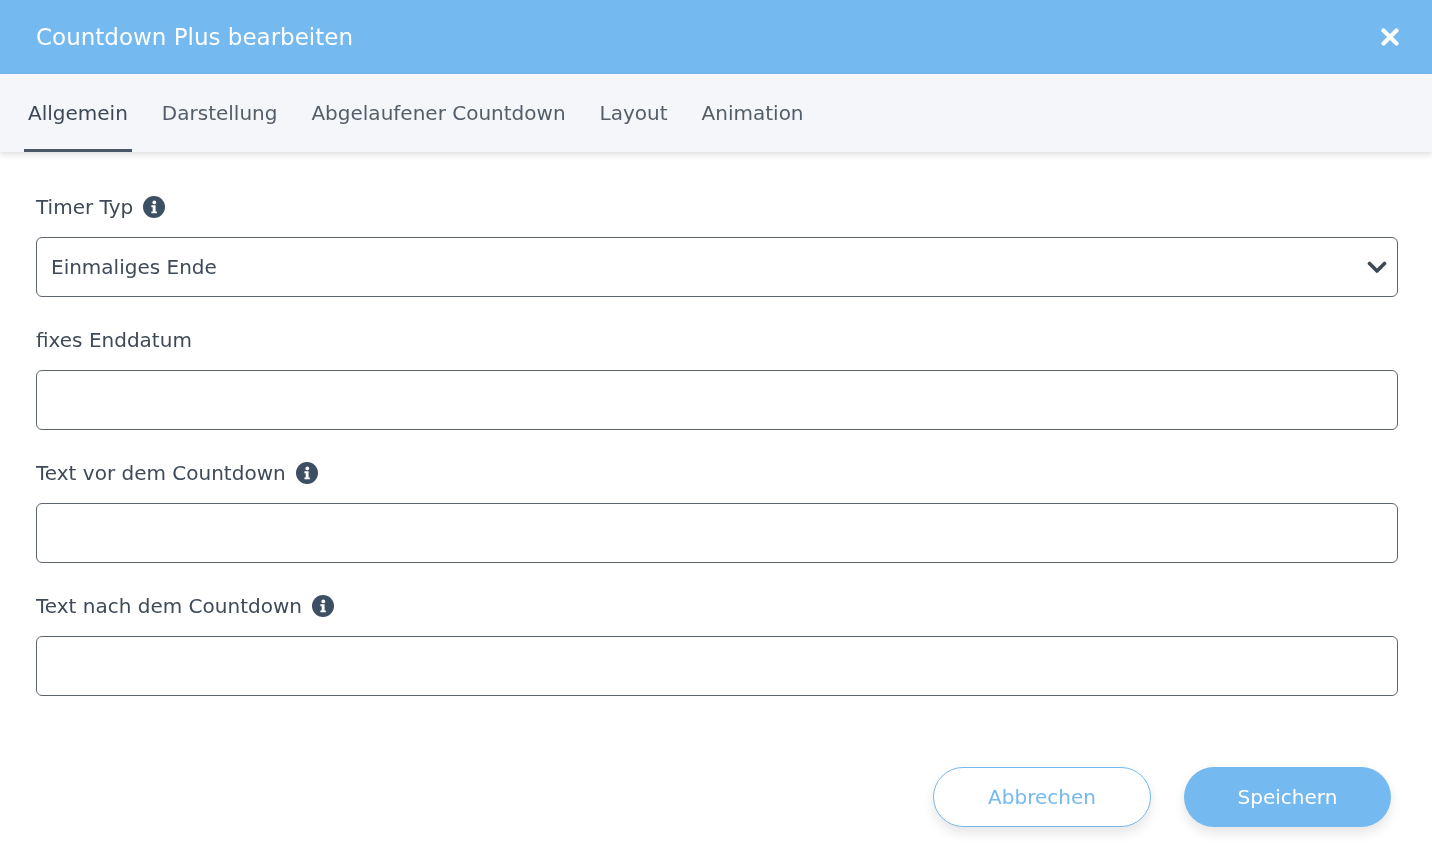 This screenshot has height=864, width=1432. What do you see at coordinates (194, 37) in the screenshot?
I see `dialog-title: Countdown Plus bearbeiten` at bounding box center [194, 37].